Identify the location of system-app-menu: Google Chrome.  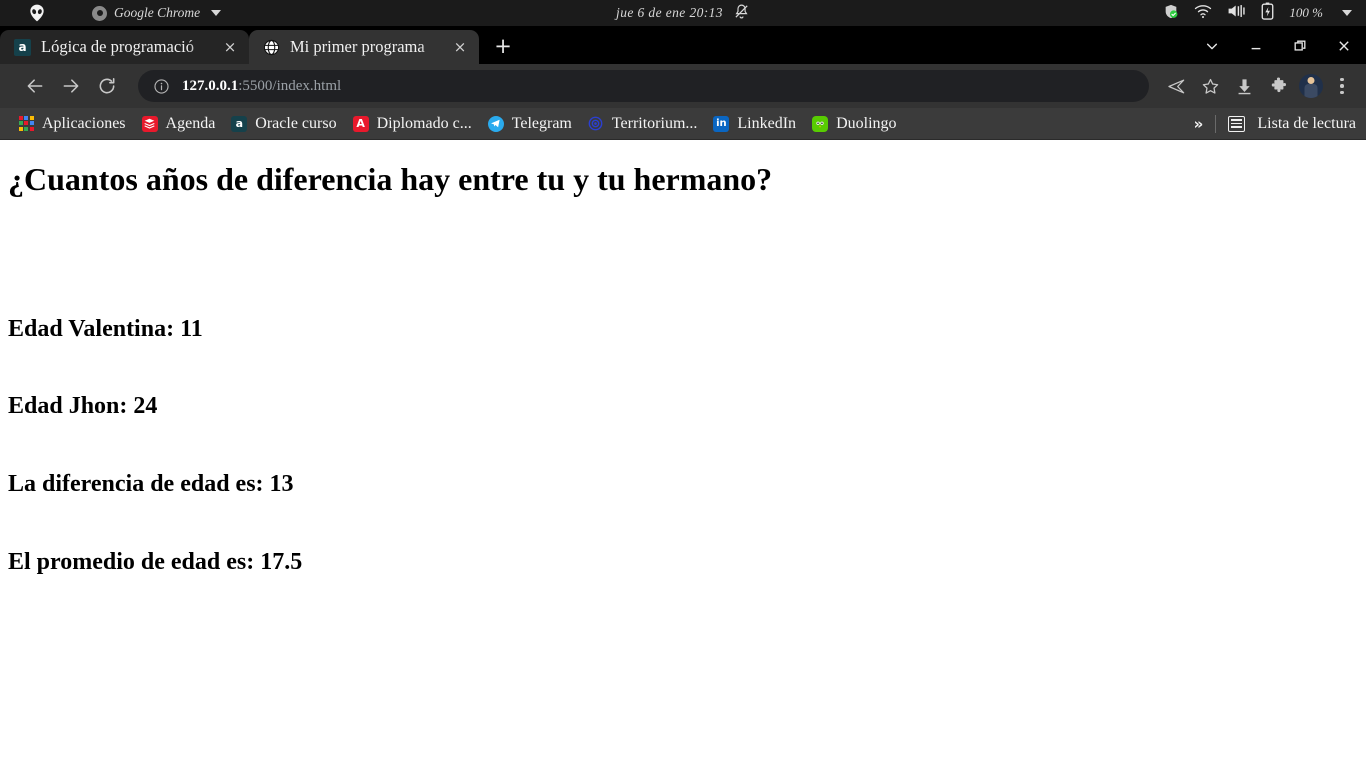
(157, 13).